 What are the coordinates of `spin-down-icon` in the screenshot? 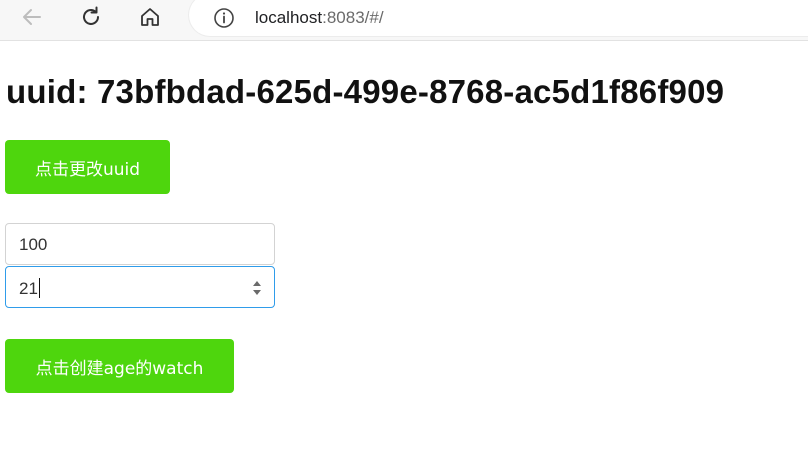 It's located at (257, 292).